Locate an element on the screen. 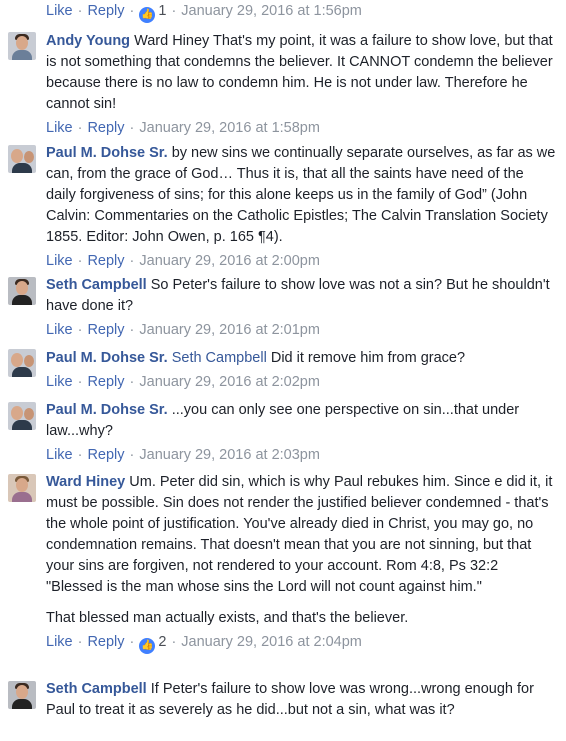 This screenshot has width=566, height=741. comment-actions: Like · Reply · 👍 2 · January 29, 2016 at 2:04pm is located at coordinates (301, 643).